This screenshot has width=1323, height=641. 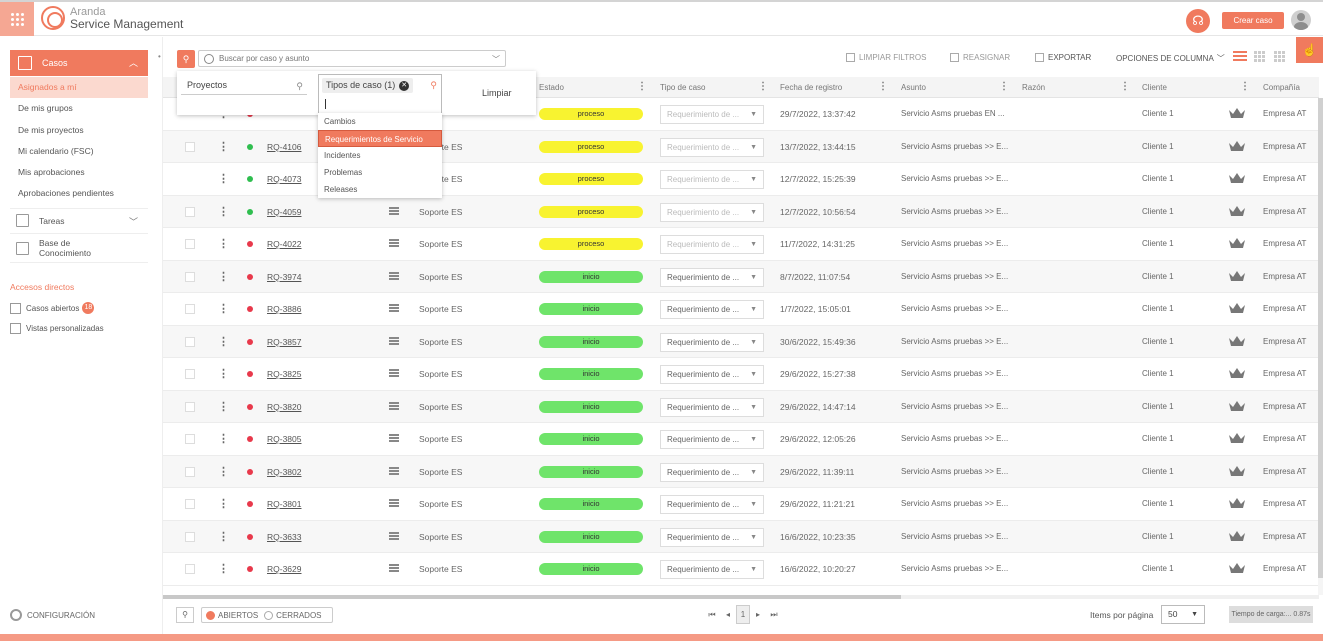 I want to click on column-header-fecha: Fecha de registro, so click(x=811, y=87).